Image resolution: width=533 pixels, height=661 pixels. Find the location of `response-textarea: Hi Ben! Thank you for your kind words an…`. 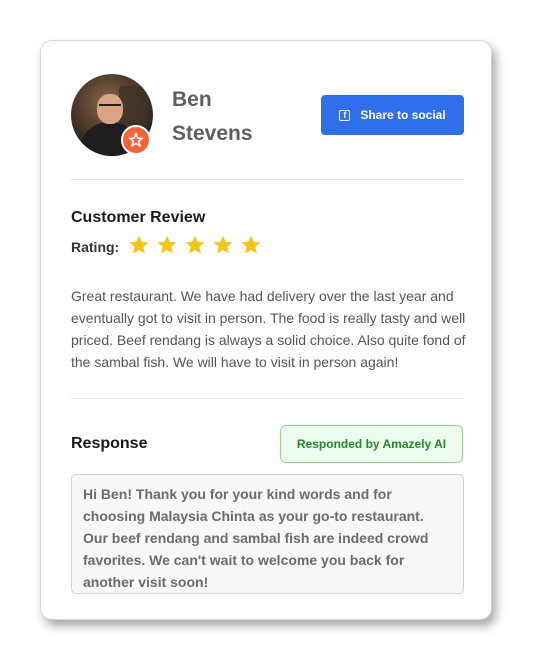

response-textarea: Hi Ben! Thank you for your kind words an… is located at coordinates (267, 534).